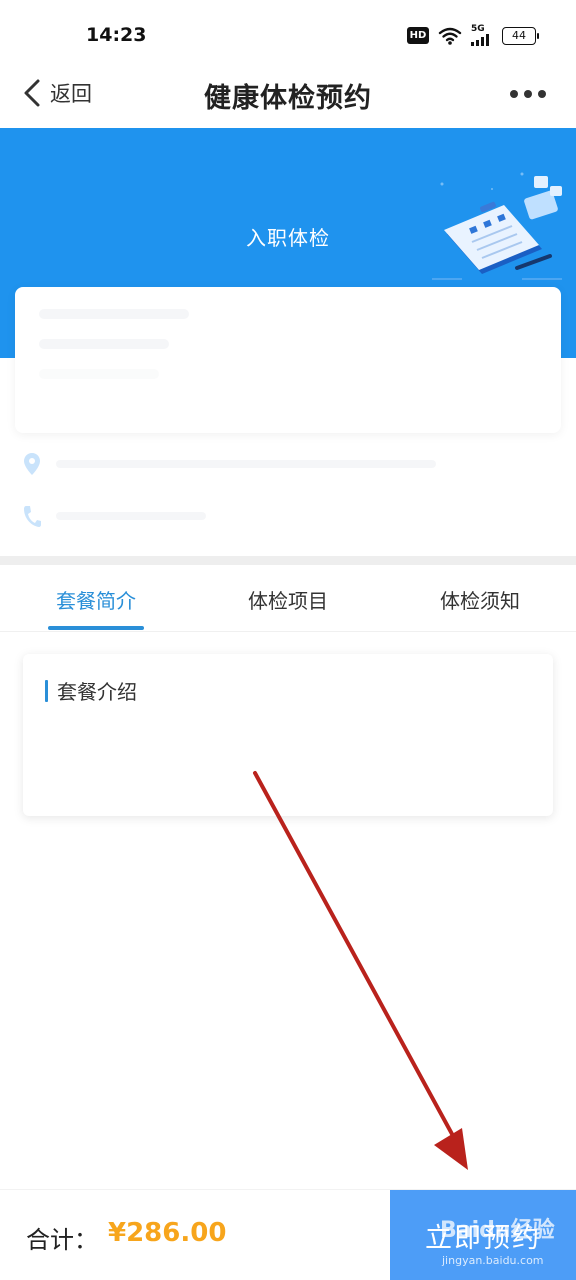  I want to click on intro-accent-bar, so click(46, 690).